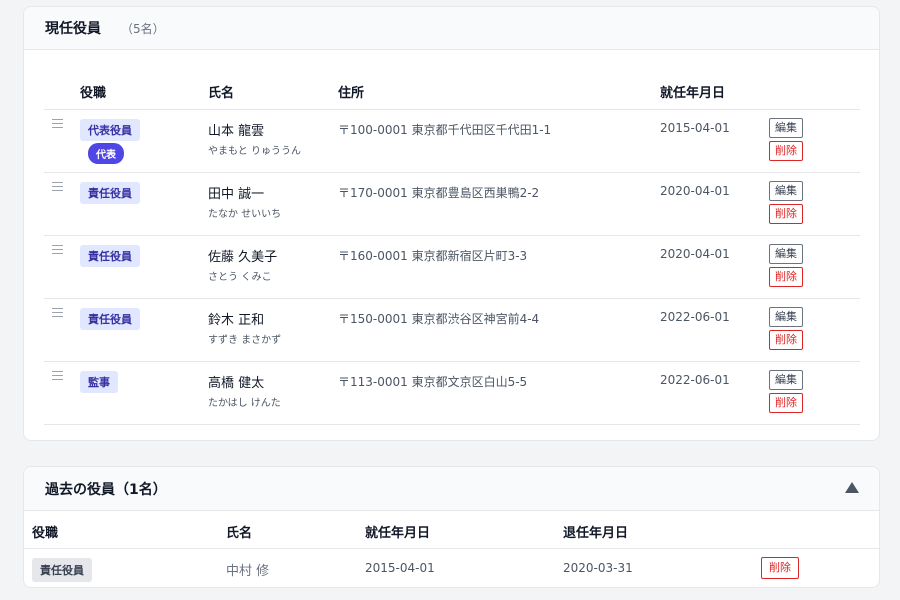 The height and width of the screenshot is (600, 900). What do you see at coordinates (452, 89) in the screenshot?
I see `table-header: 役職 氏名 住所 就任年月日` at bounding box center [452, 89].